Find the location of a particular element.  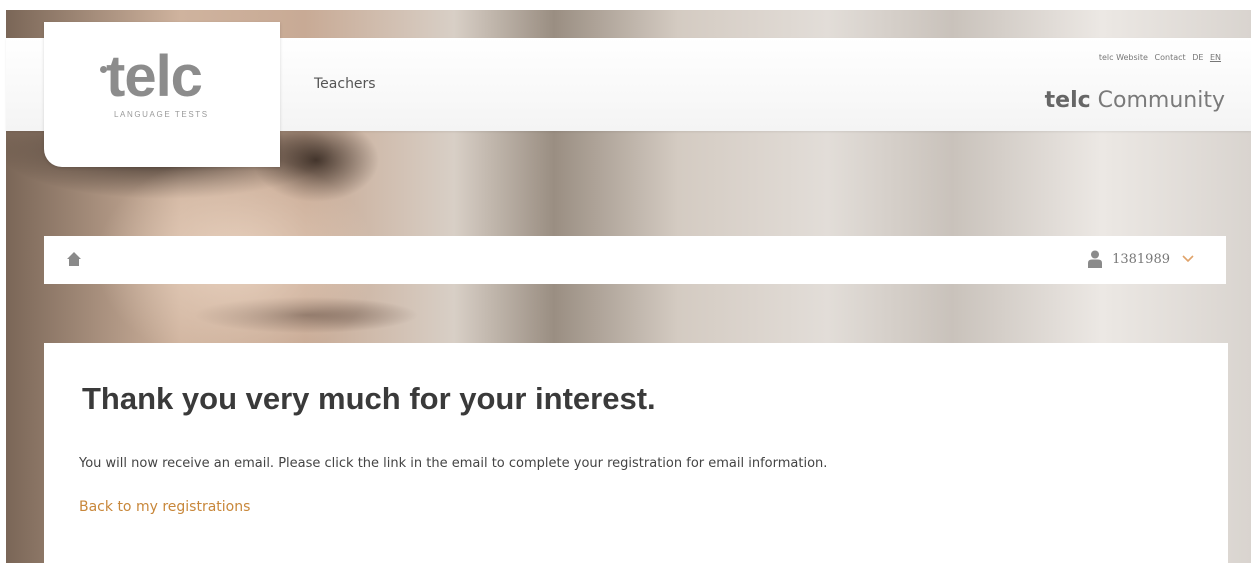

chevron-down-icon is located at coordinates (1188, 259).